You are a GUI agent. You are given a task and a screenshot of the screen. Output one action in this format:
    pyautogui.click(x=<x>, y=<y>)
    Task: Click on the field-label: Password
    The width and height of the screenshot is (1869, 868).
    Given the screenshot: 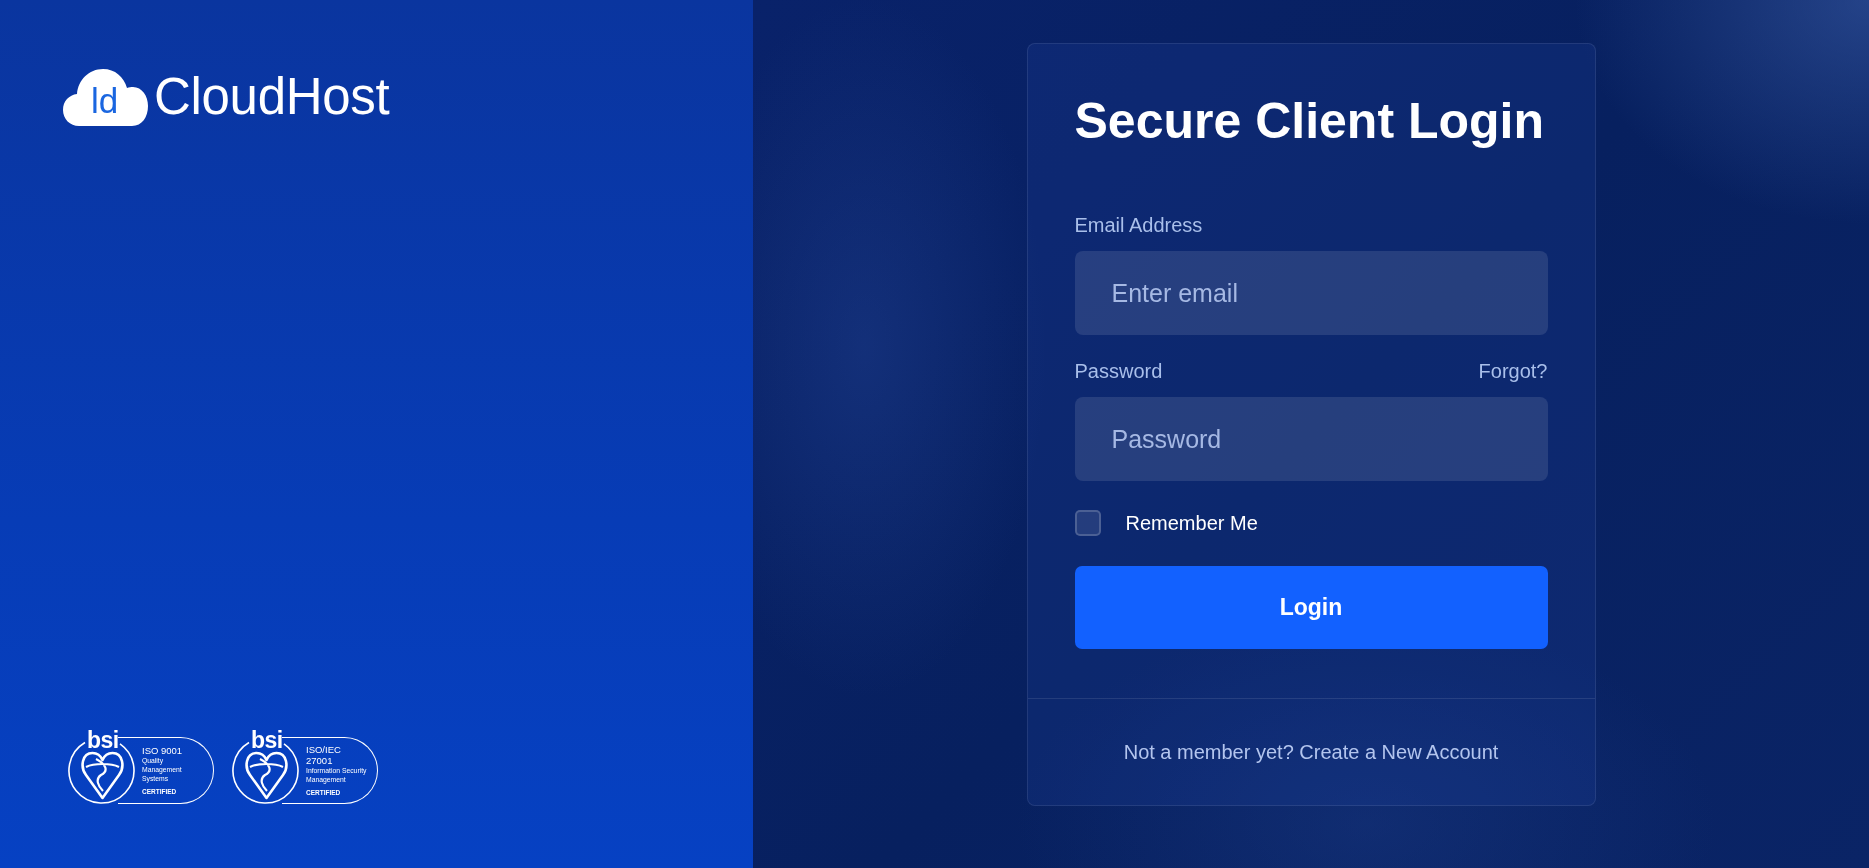 What is the action you would take?
    pyautogui.click(x=1118, y=371)
    